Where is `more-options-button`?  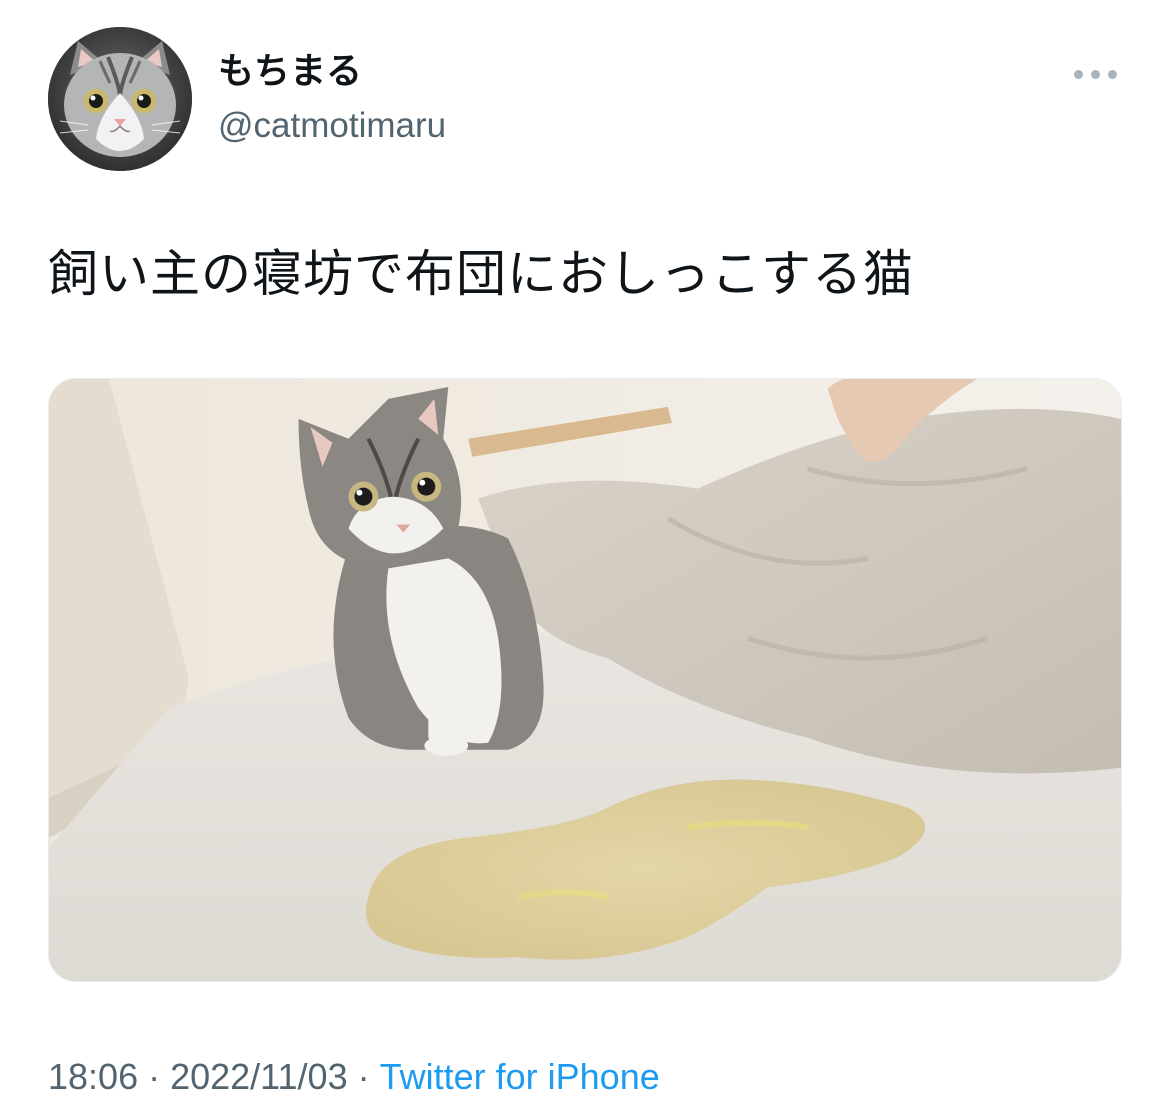
more-options-button is located at coordinates (1095, 74).